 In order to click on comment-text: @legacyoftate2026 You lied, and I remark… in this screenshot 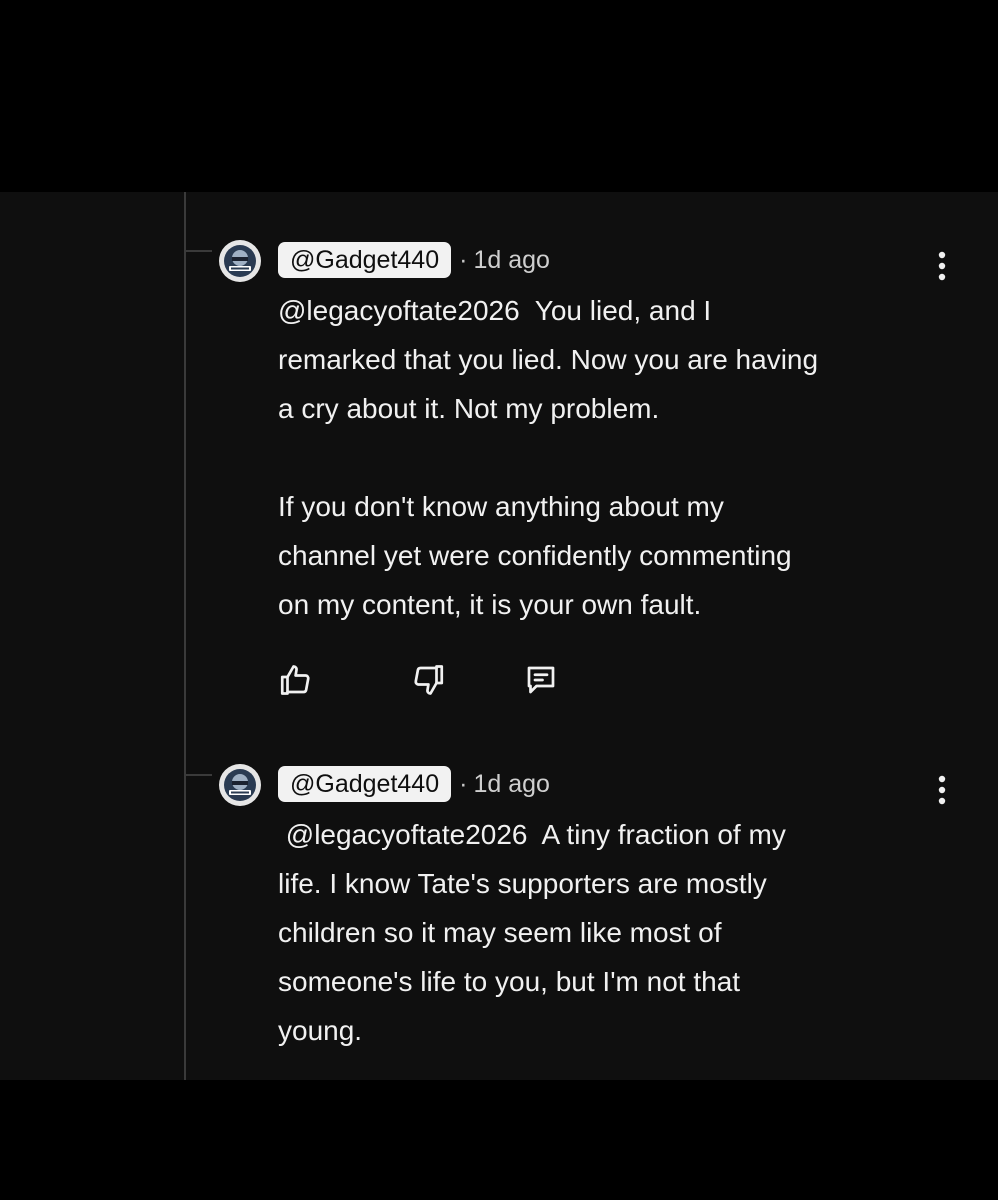, I will do `click(548, 457)`.